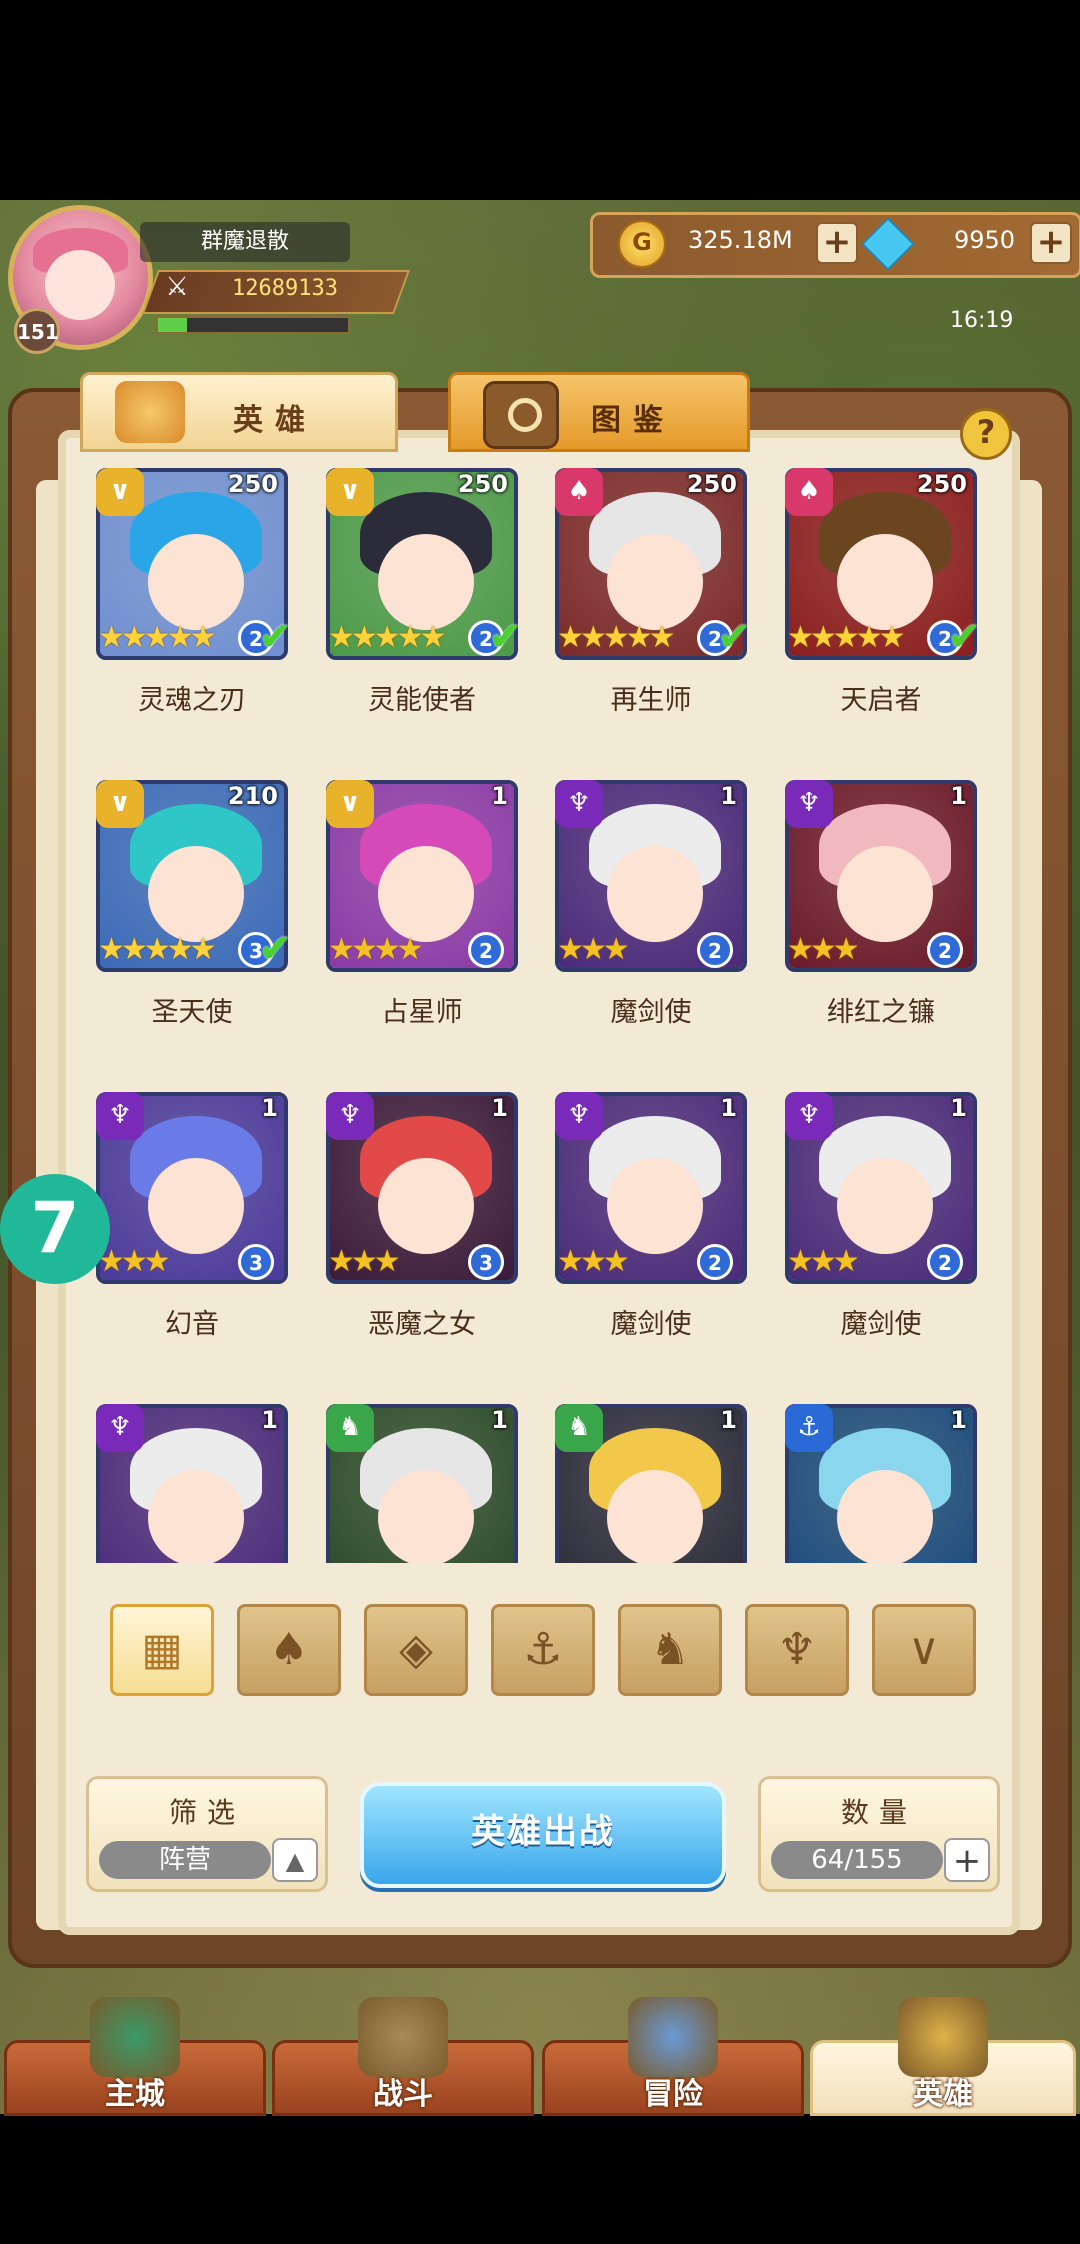 This screenshot has width=1080, height=2244. Describe the element at coordinates (651, 700) in the screenshot. I see `hero-name: 再生师` at that location.